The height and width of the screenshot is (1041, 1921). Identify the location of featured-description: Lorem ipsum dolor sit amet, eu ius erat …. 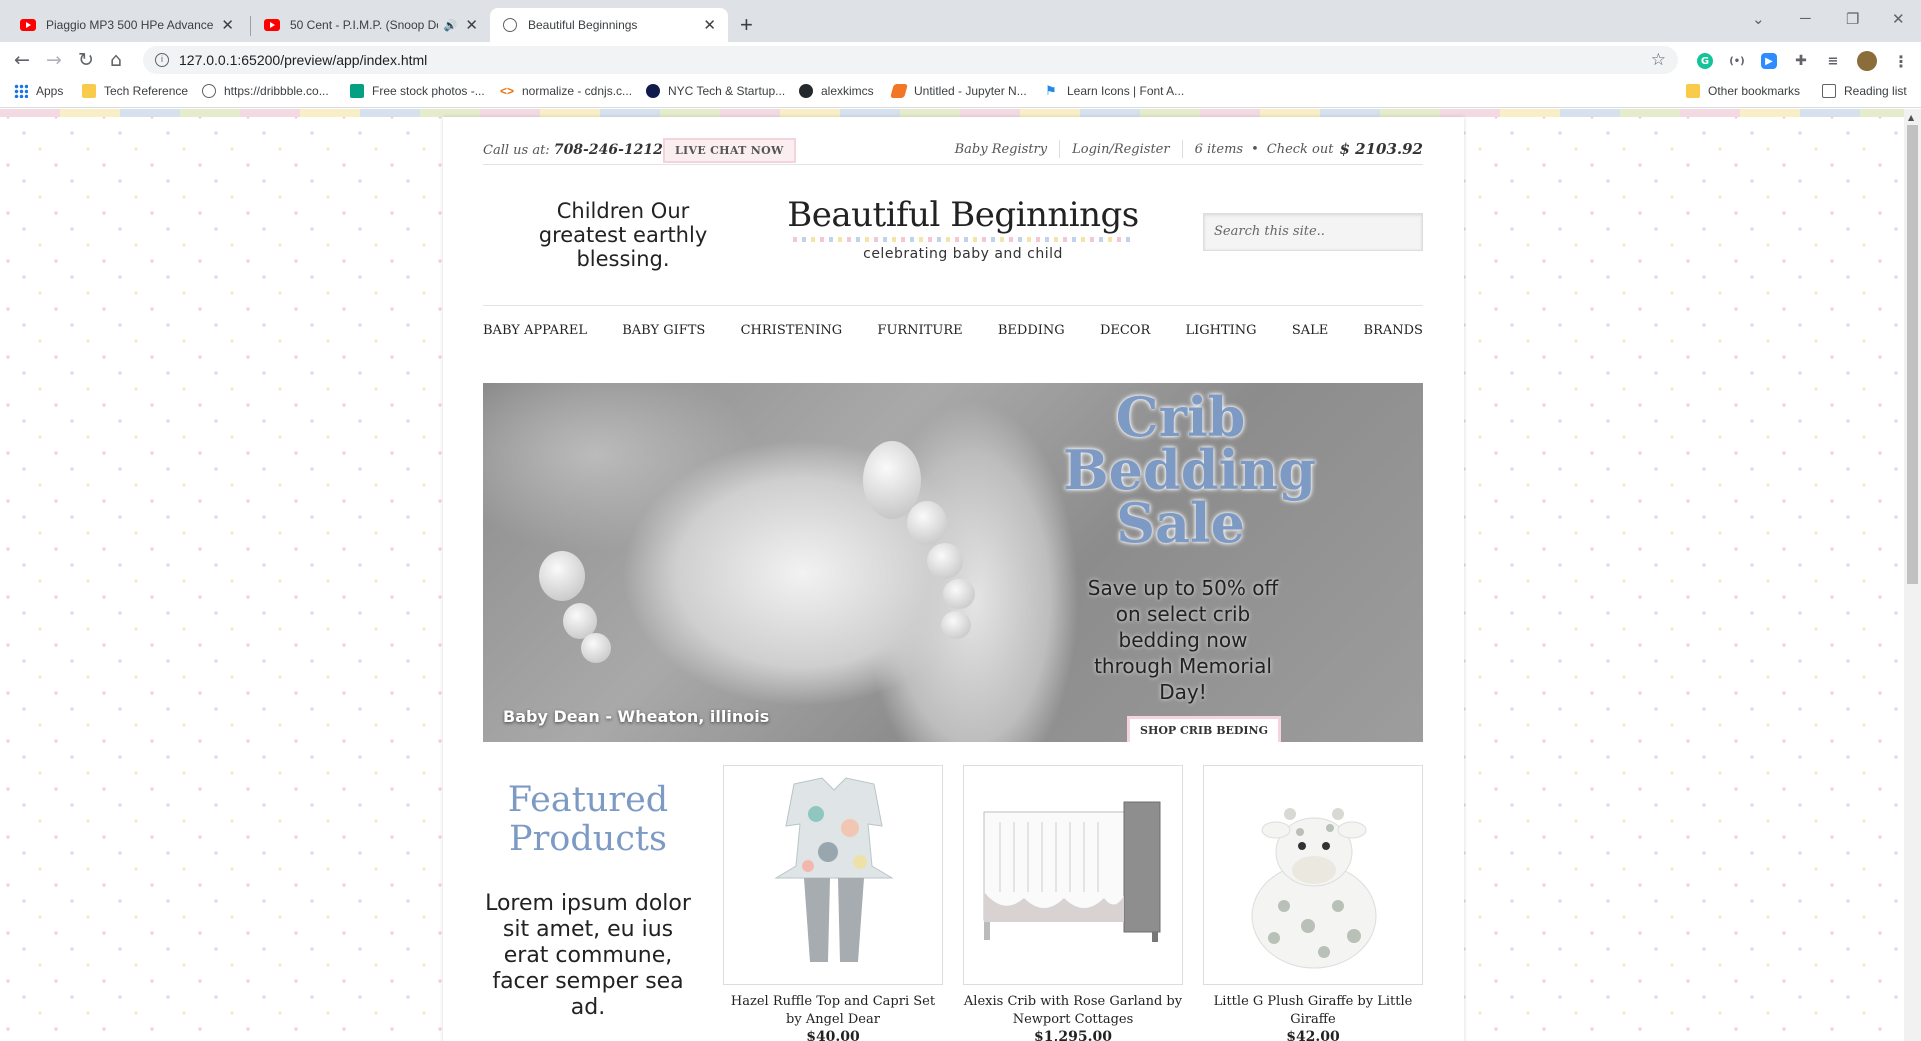
(588, 955).